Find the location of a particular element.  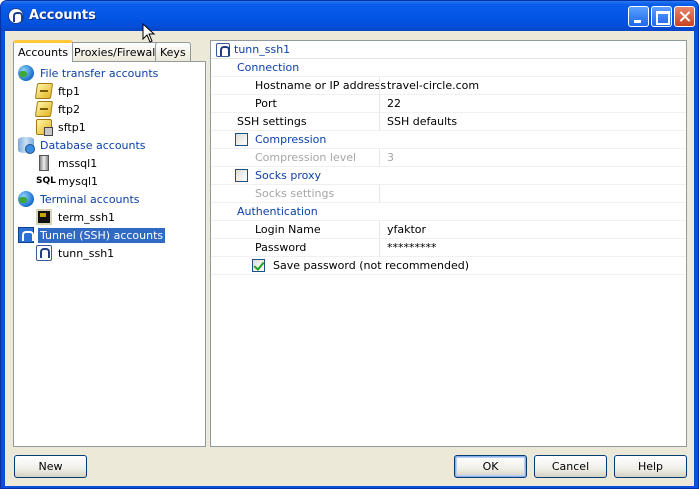

properties-header: tunn_ssh1 is located at coordinates (448, 50).